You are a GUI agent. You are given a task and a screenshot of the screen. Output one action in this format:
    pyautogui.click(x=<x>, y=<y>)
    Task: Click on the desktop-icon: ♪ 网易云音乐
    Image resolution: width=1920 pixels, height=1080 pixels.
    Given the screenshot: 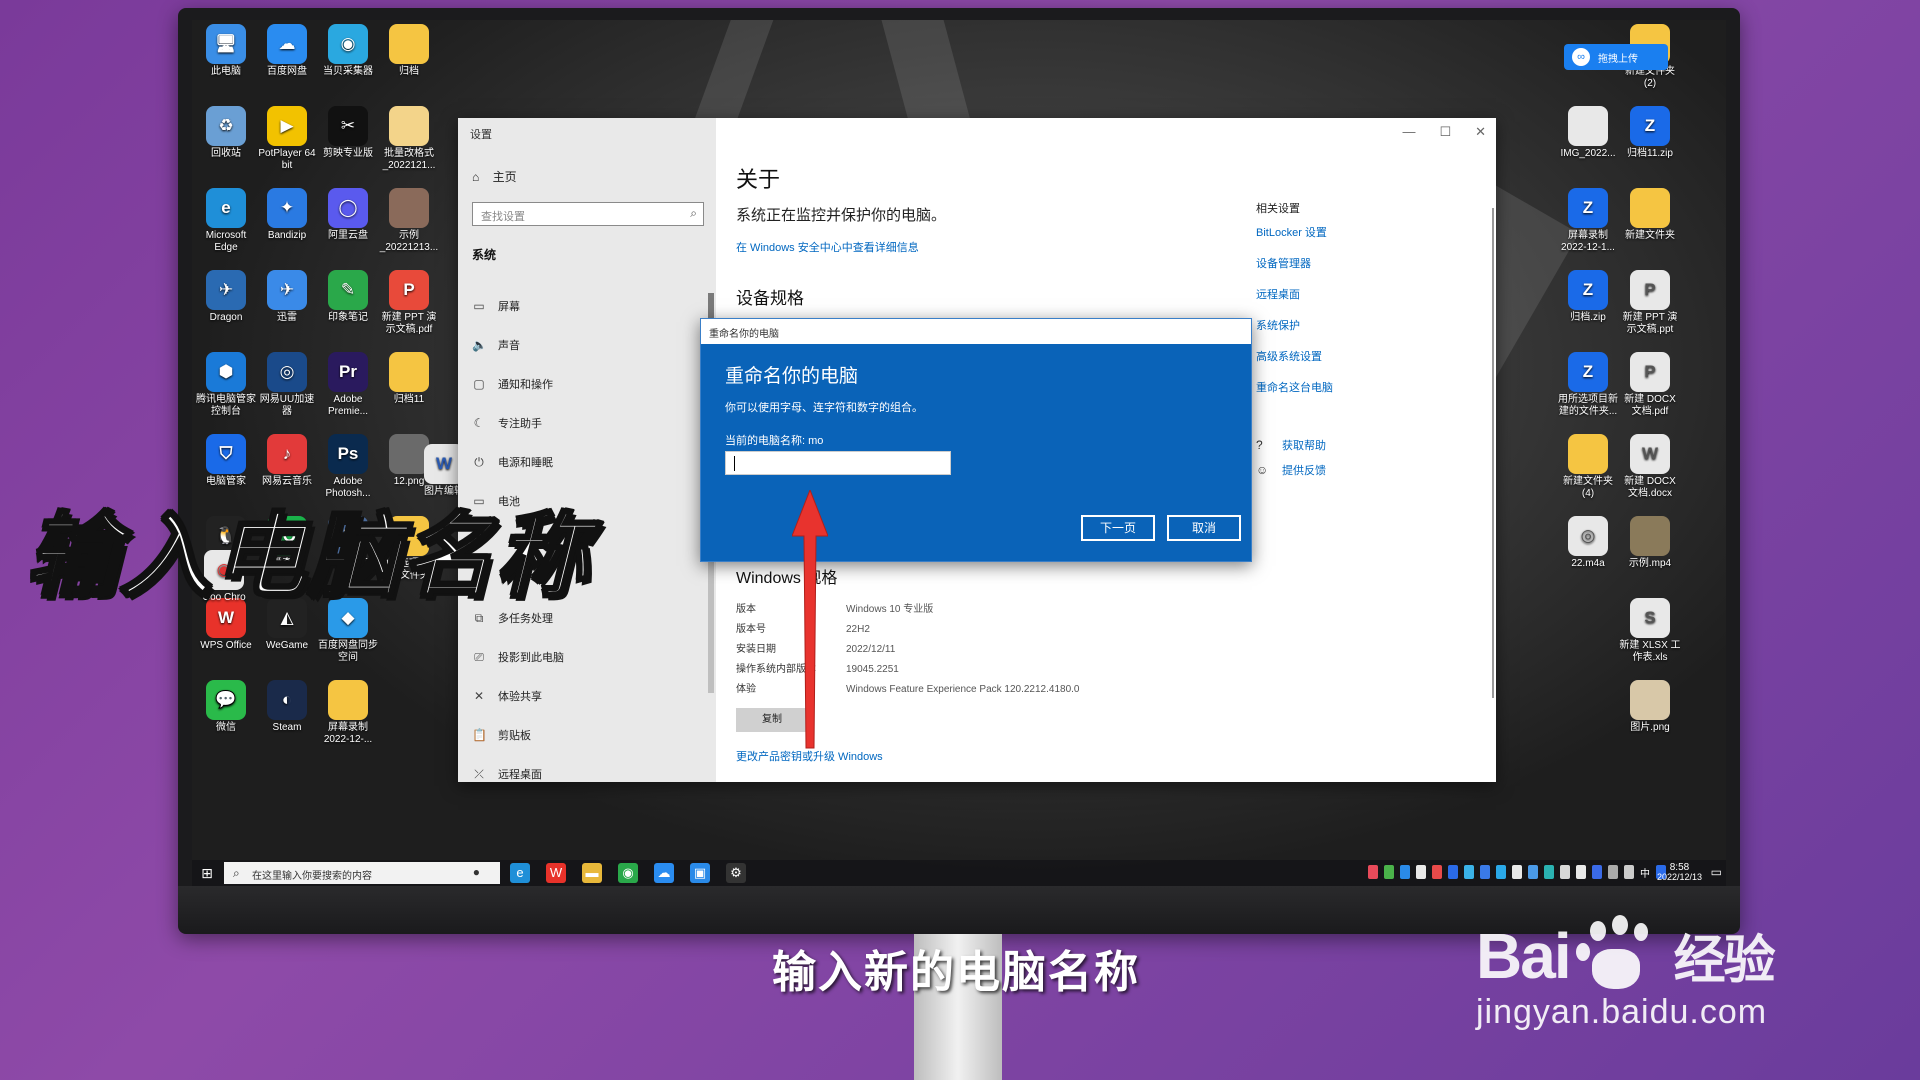 What is the action you would take?
    pyautogui.click(x=287, y=461)
    